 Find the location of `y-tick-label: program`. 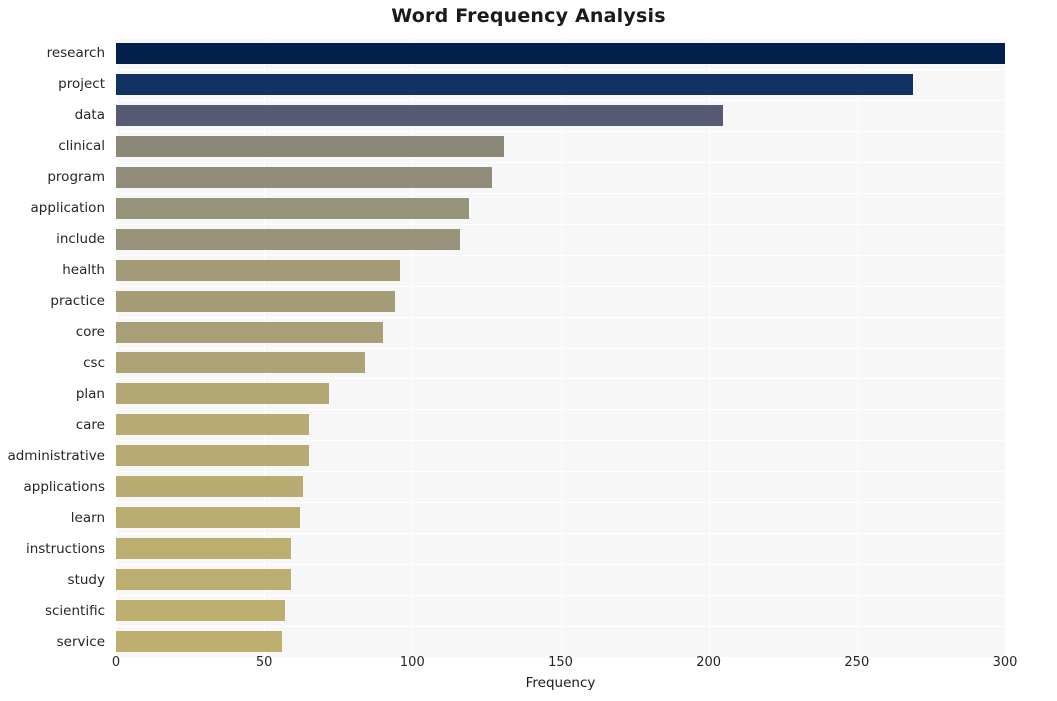

y-tick-label: program is located at coordinates (76, 177).